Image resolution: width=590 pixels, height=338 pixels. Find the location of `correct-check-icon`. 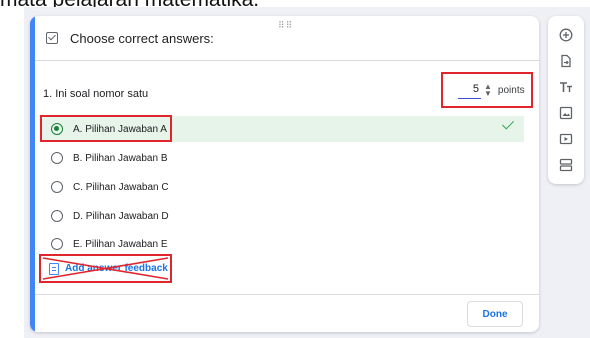

correct-check-icon is located at coordinates (508, 125).